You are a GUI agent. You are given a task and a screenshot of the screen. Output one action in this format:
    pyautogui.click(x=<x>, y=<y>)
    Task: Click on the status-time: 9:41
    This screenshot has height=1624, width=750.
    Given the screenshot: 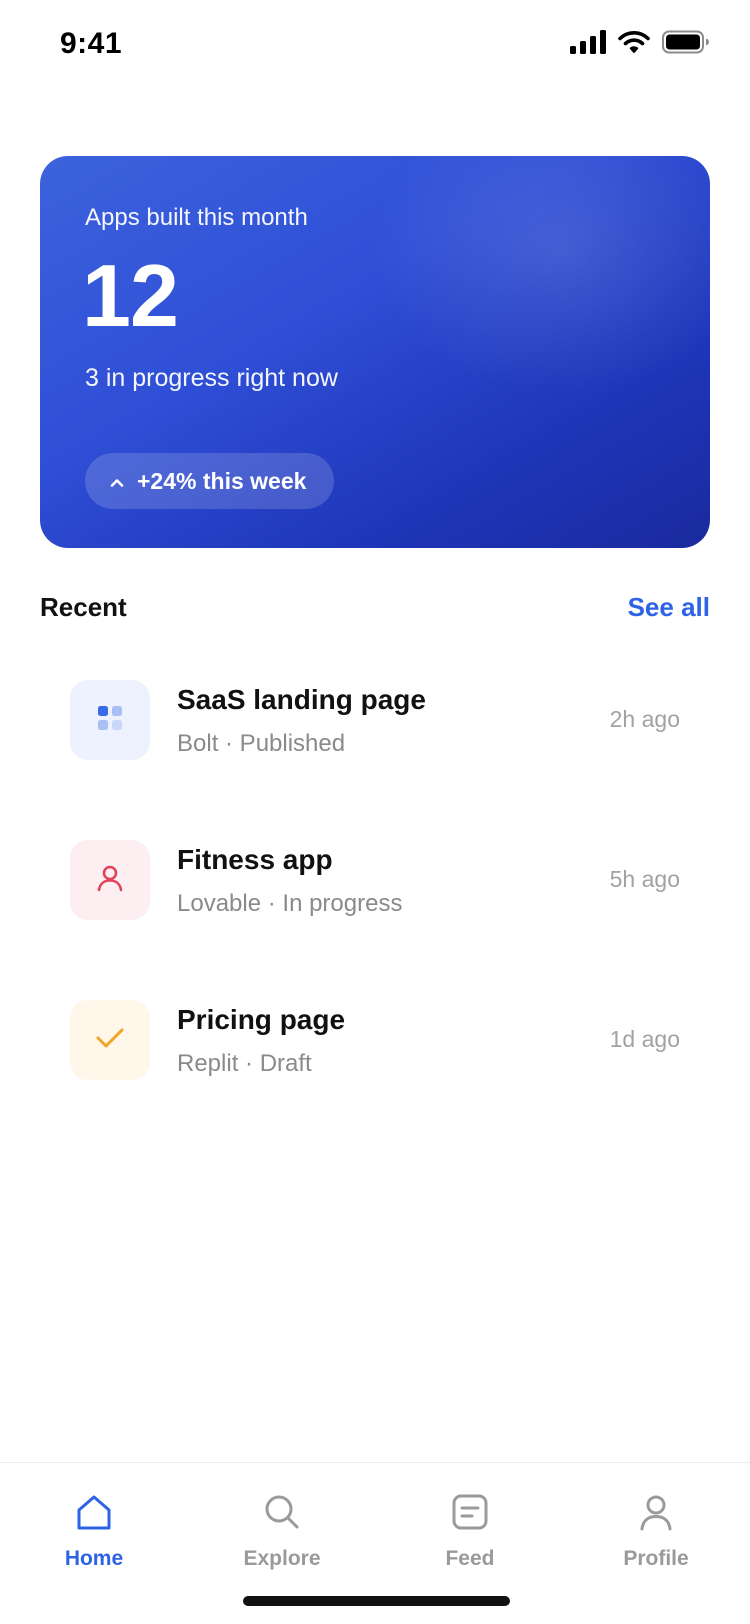 What is the action you would take?
    pyautogui.click(x=91, y=43)
    